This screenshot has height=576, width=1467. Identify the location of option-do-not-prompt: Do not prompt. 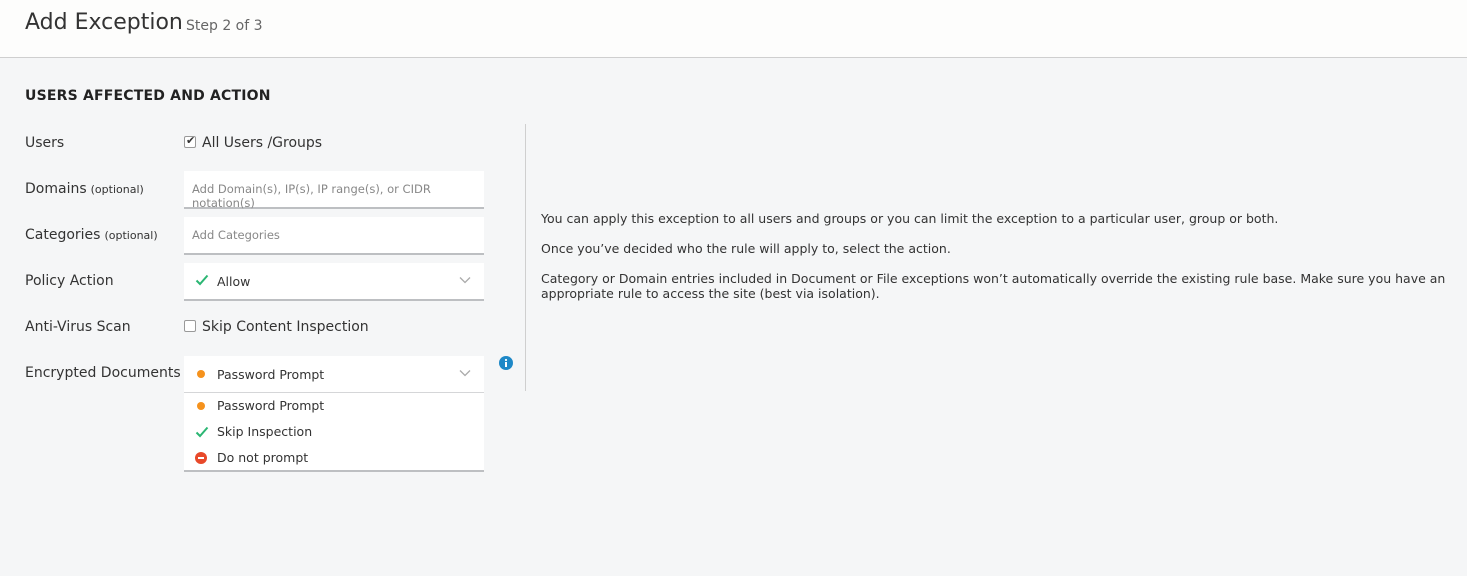
(334, 458).